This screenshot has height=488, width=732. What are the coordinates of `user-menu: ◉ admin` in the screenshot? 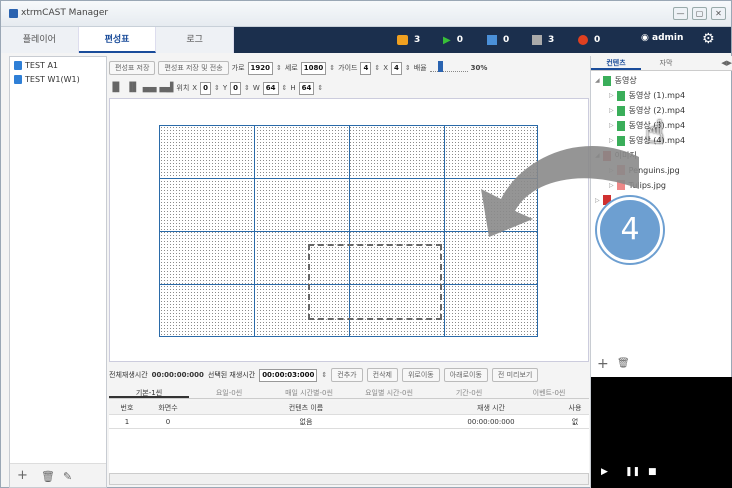 It's located at (662, 38).